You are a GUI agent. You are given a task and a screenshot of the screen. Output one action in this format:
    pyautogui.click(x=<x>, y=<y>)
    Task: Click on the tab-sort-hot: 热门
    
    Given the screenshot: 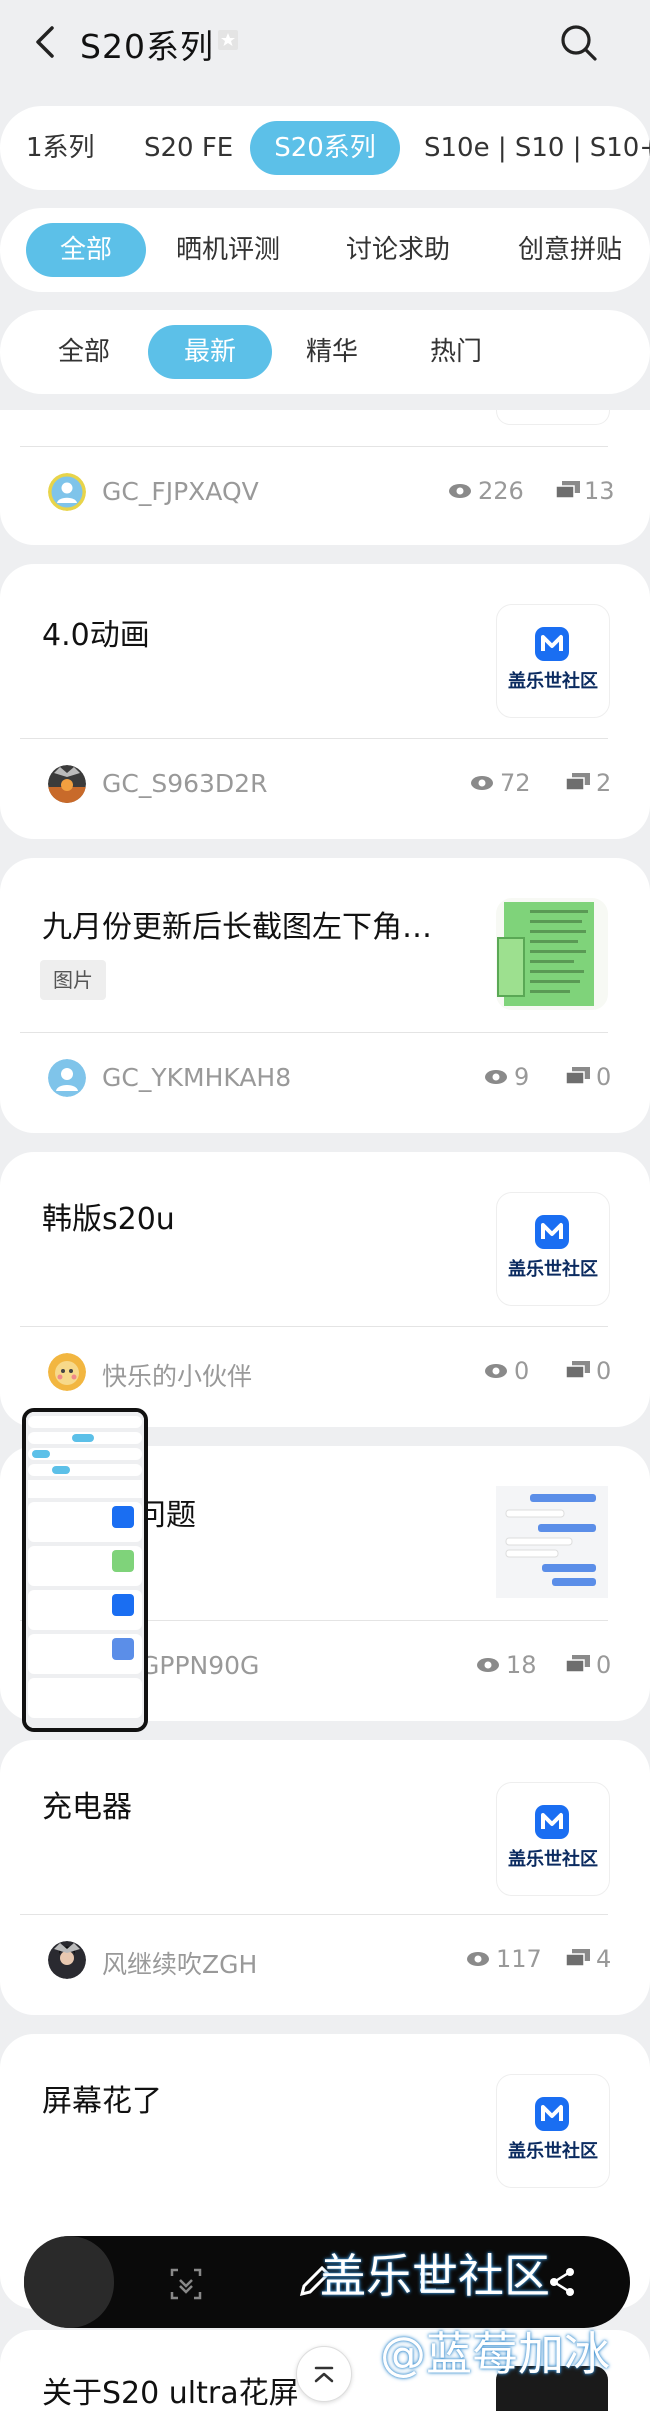 What is the action you would take?
    pyautogui.click(x=456, y=352)
    